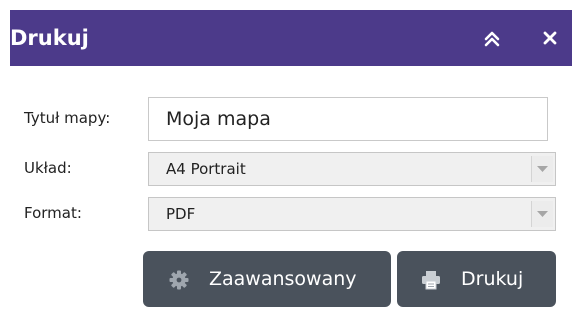  I want to click on format-select-value: PDF, so click(181, 214).